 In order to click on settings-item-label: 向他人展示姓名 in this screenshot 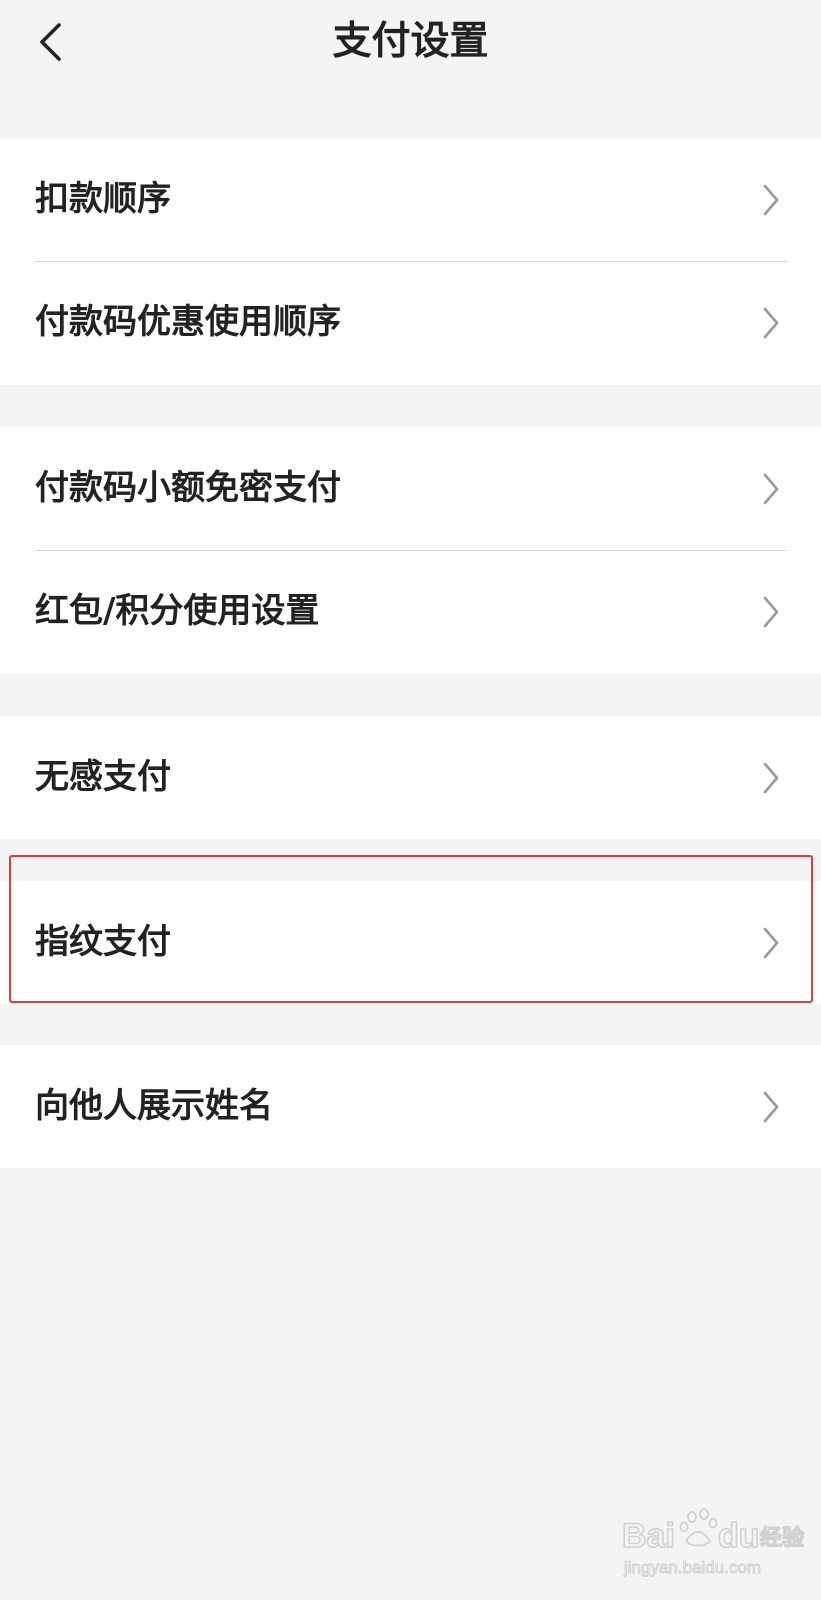, I will do `click(154, 1106)`.